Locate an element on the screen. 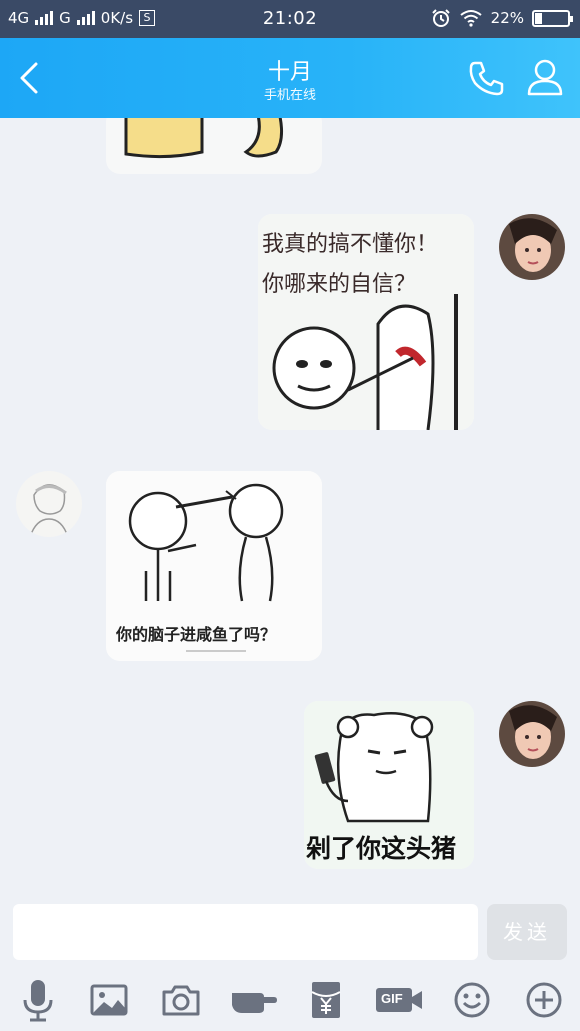 This screenshot has width=580, height=1031. red-packet-button is located at coordinates (326, 1000).